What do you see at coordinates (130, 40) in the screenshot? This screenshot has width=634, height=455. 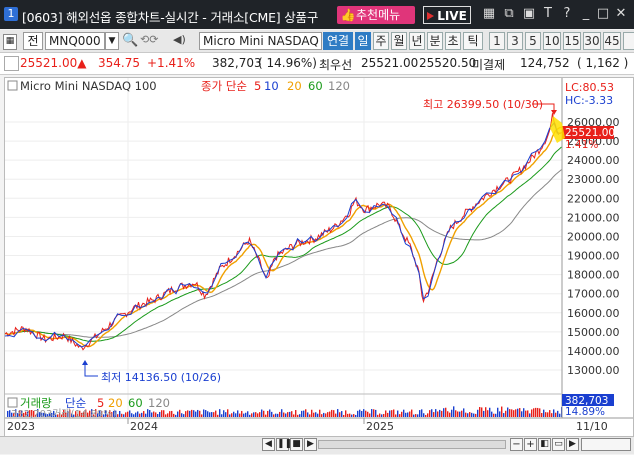 I see `search-icon: 🔍` at bounding box center [130, 40].